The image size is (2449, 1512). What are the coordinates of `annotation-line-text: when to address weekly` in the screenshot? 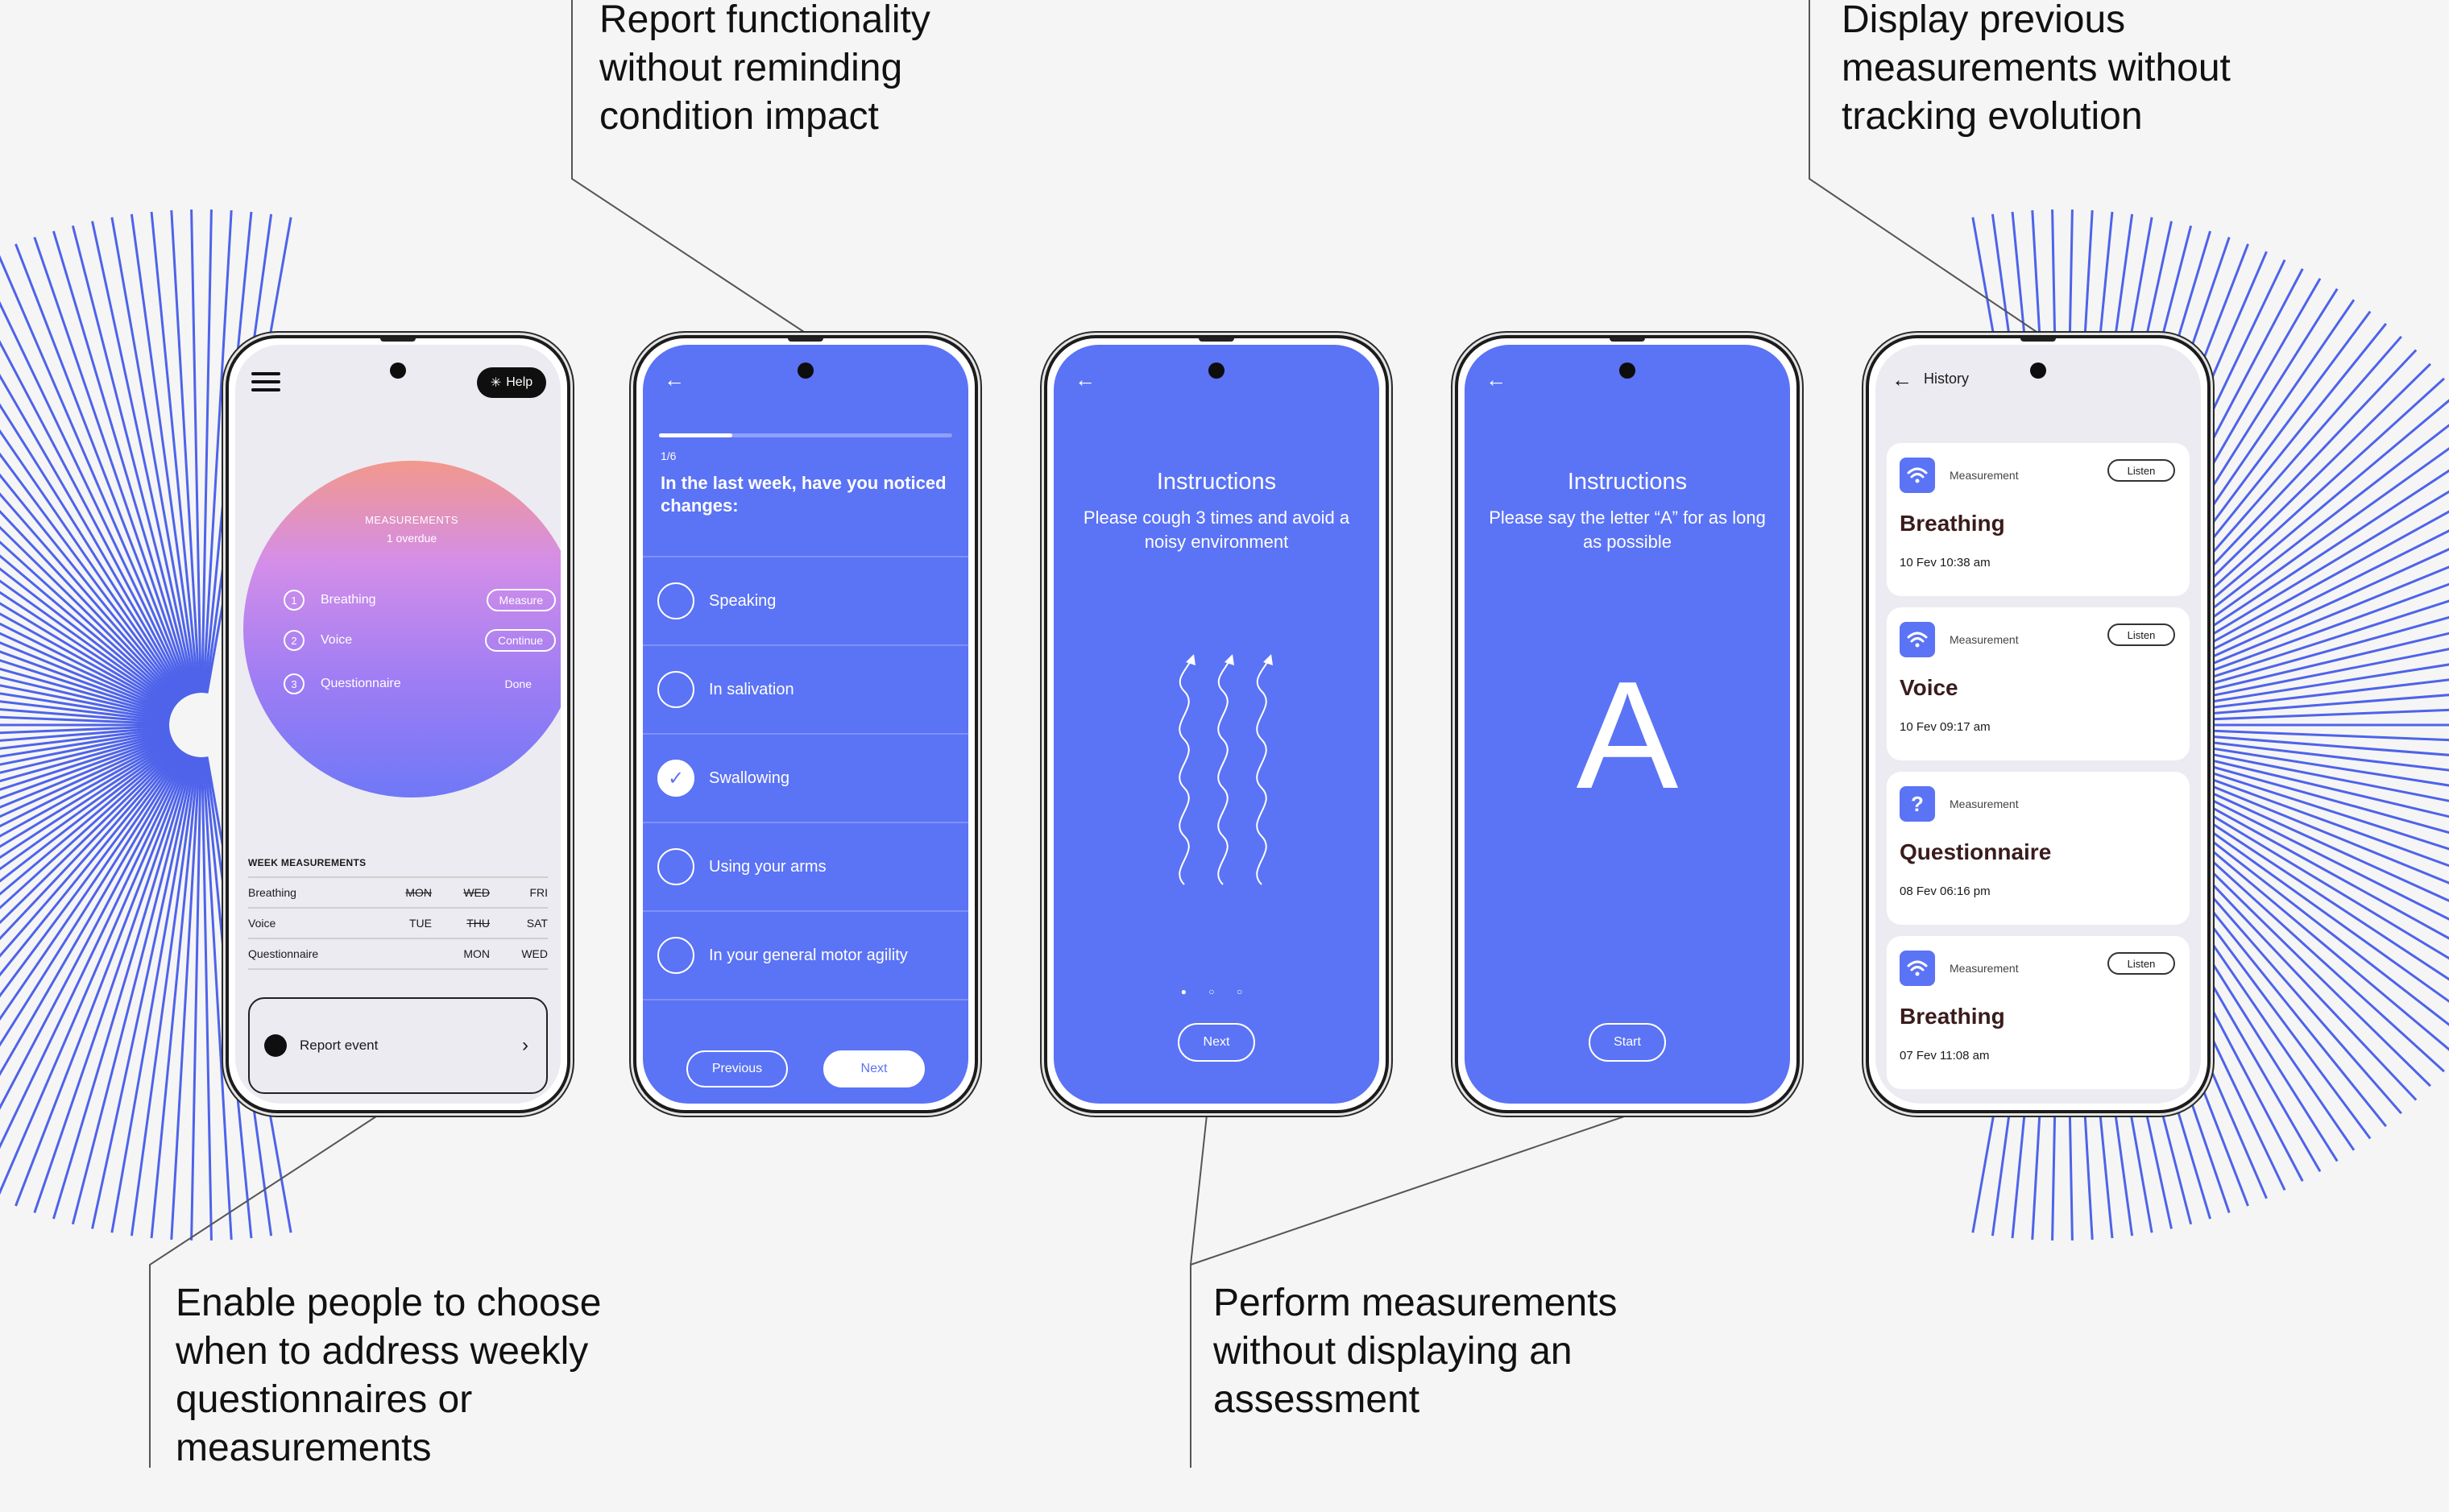 It's located at (382, 1352).